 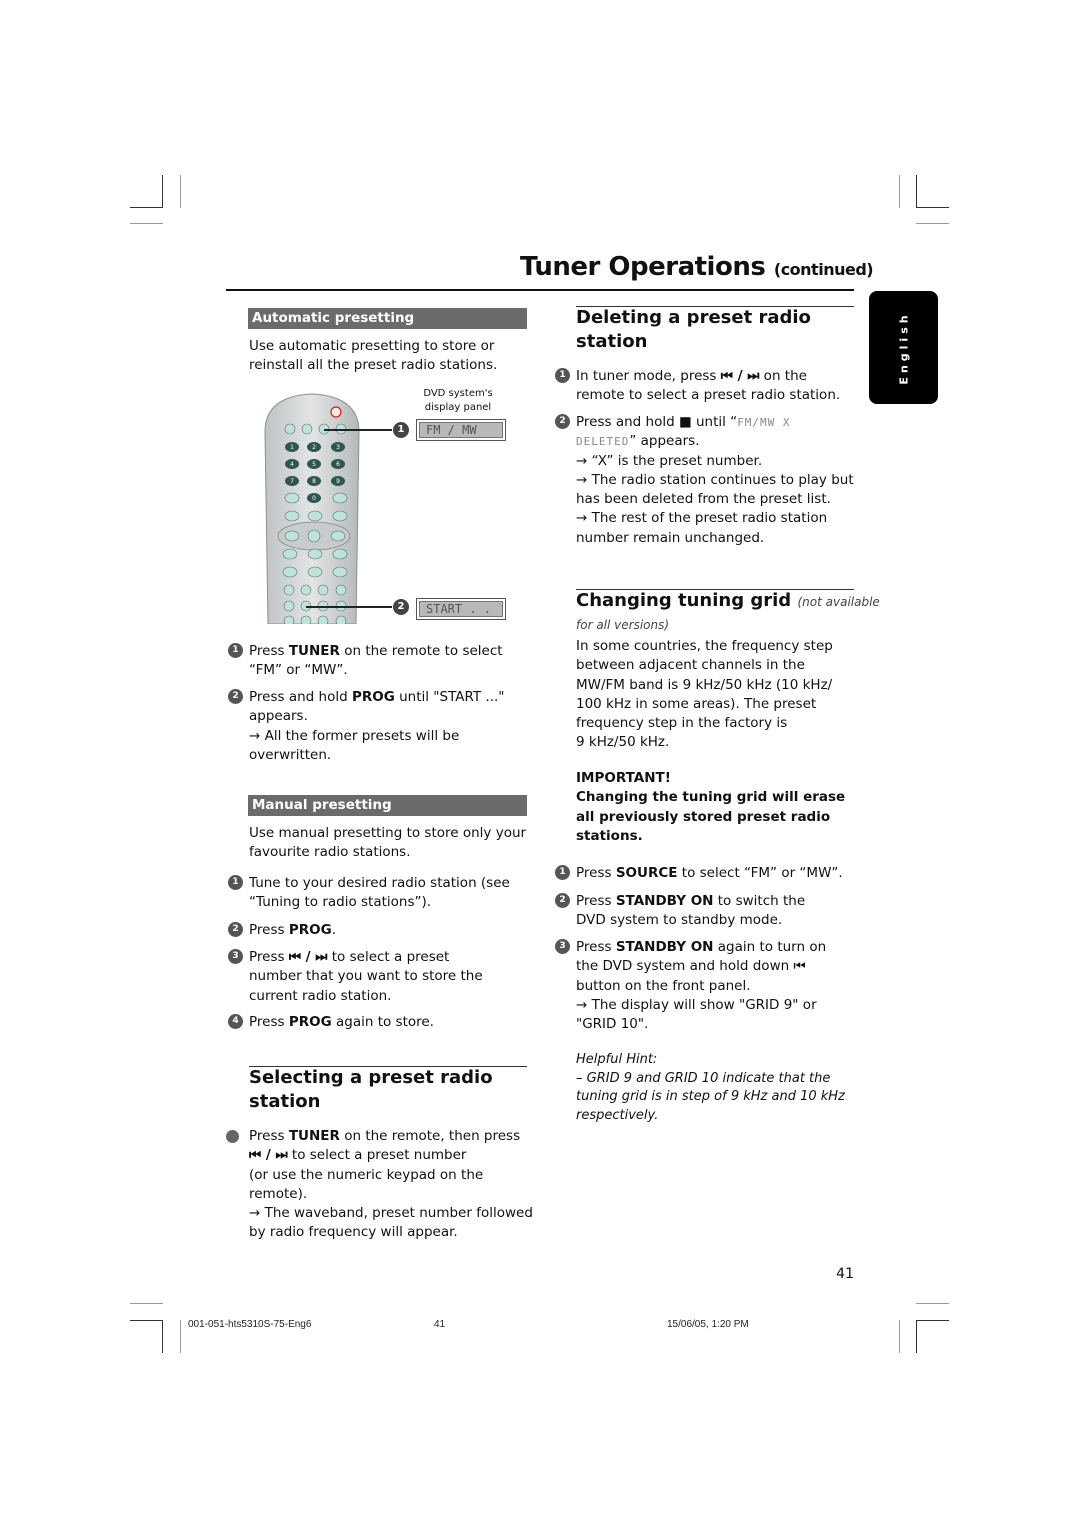 I want to click on availability-note-cont: for all versions), so click(x=623, y=625).